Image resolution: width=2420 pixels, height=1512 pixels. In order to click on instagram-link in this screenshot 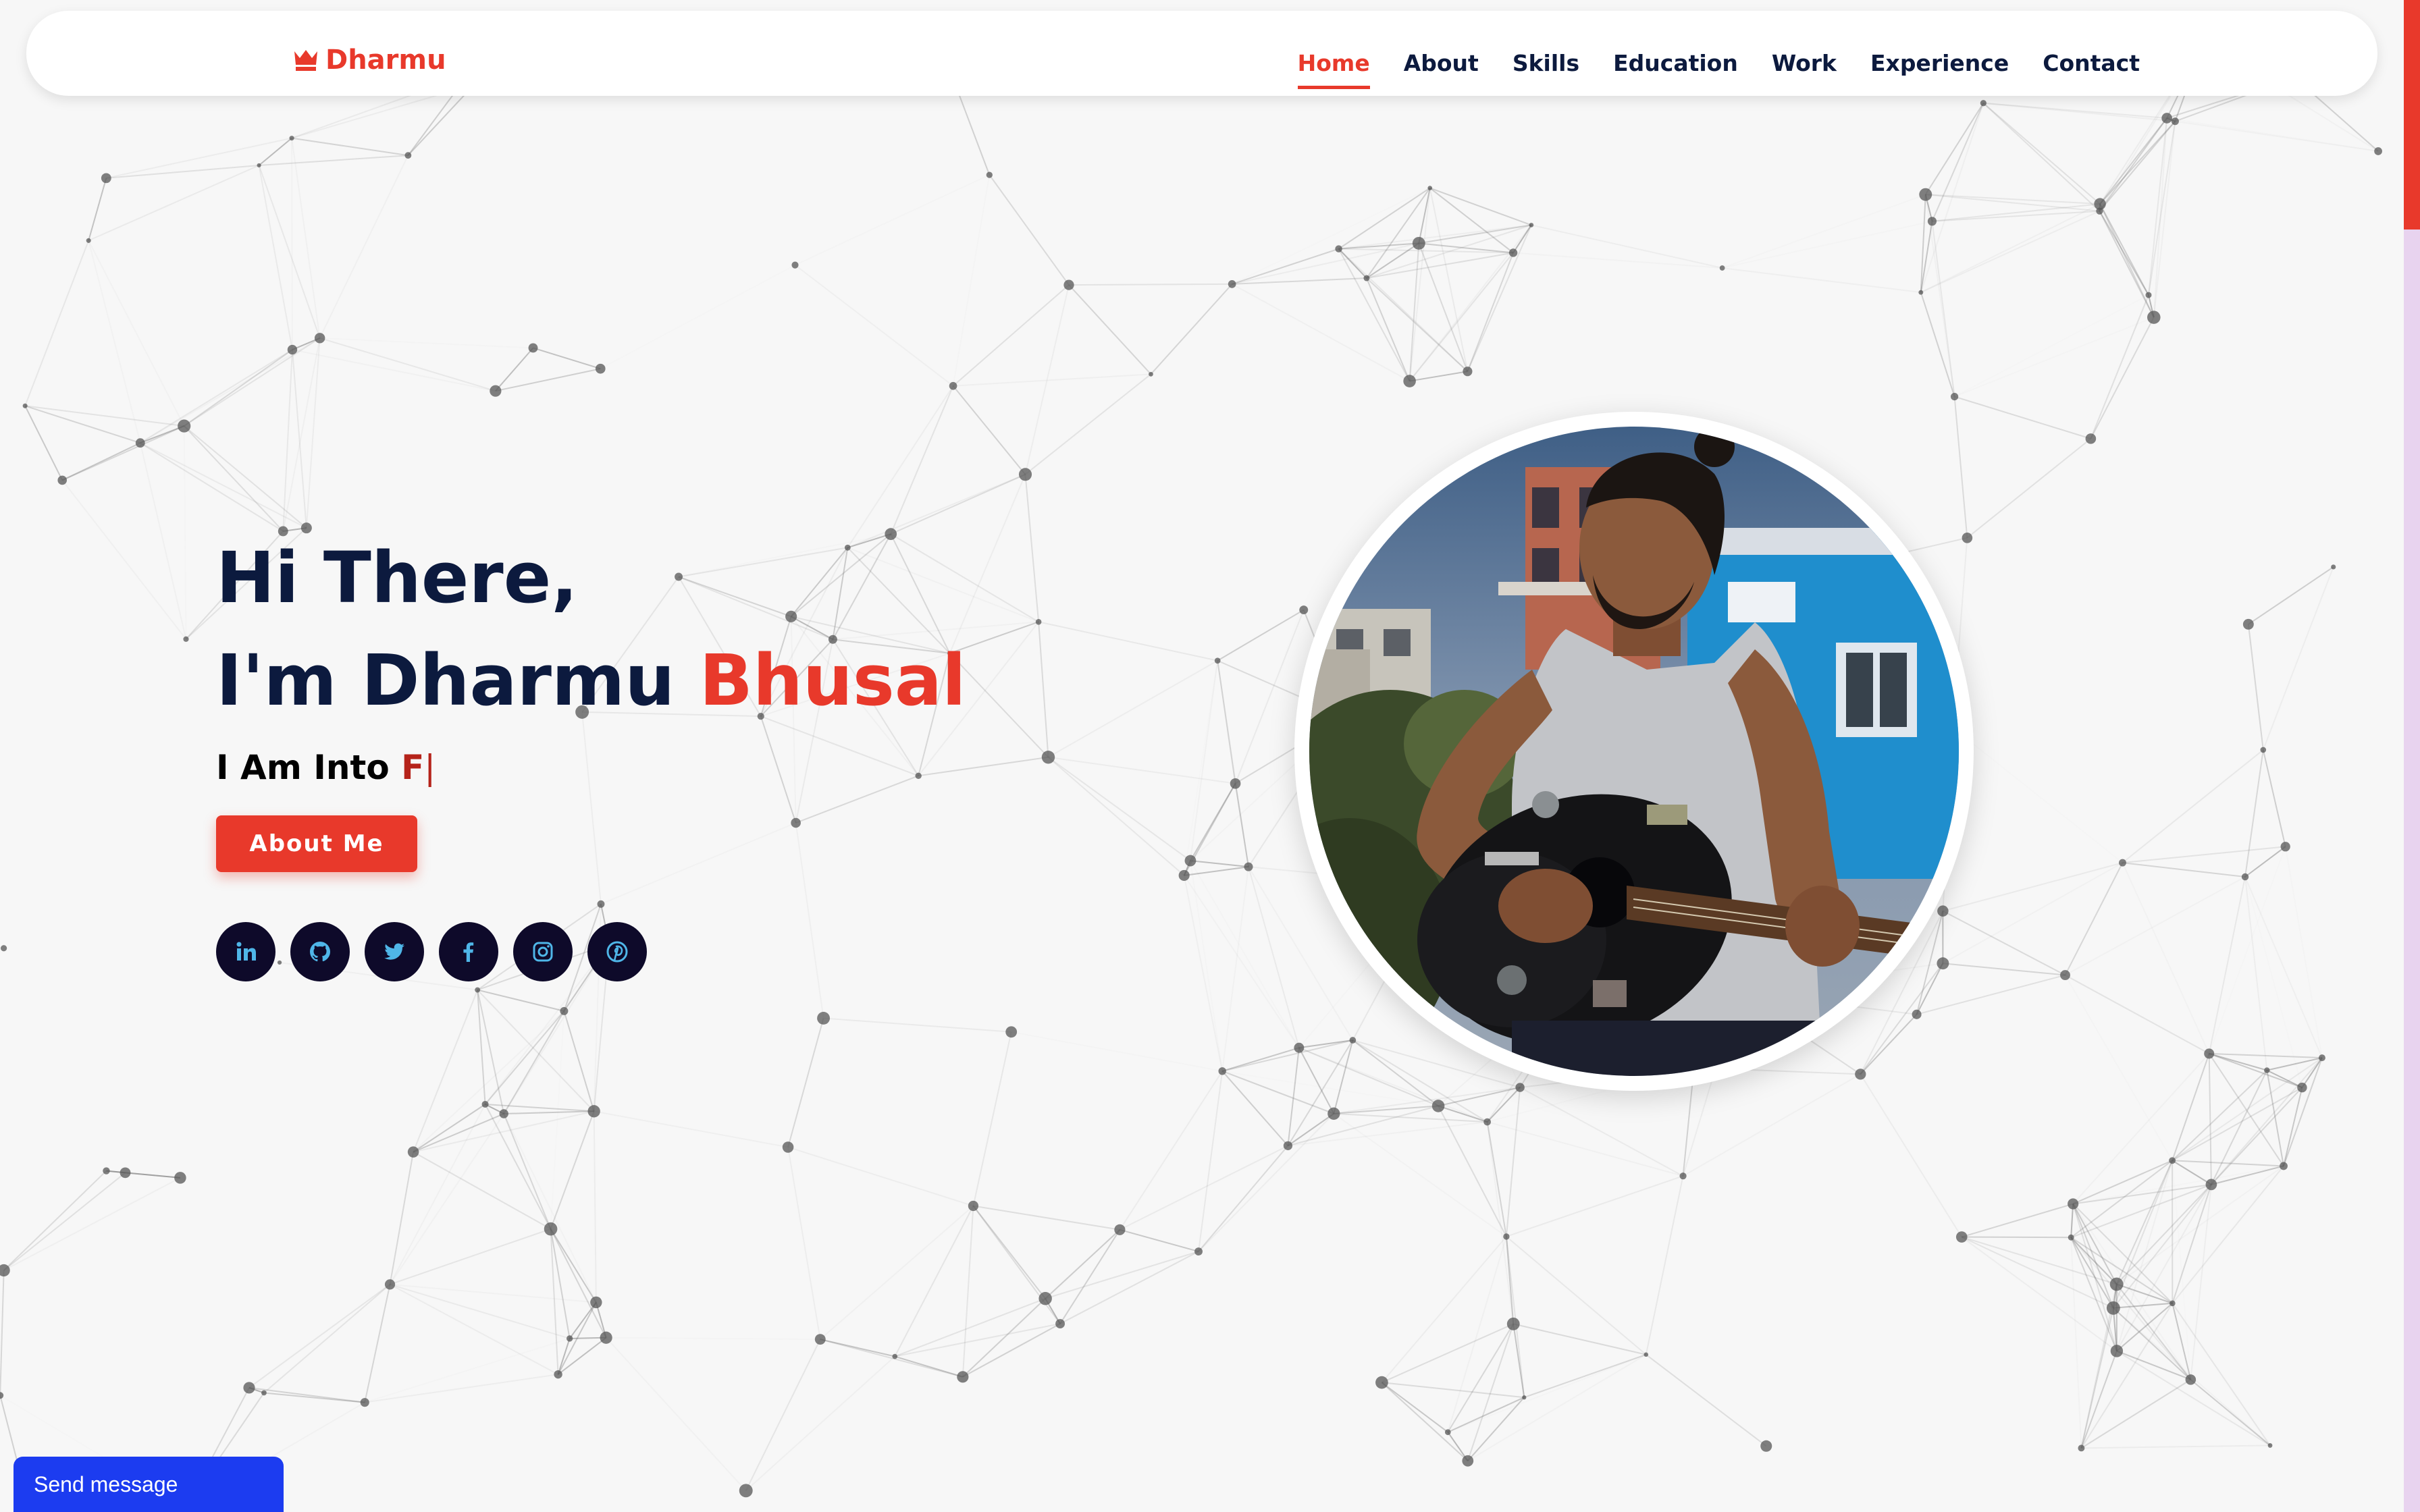, I will do `click(543, 951)`.